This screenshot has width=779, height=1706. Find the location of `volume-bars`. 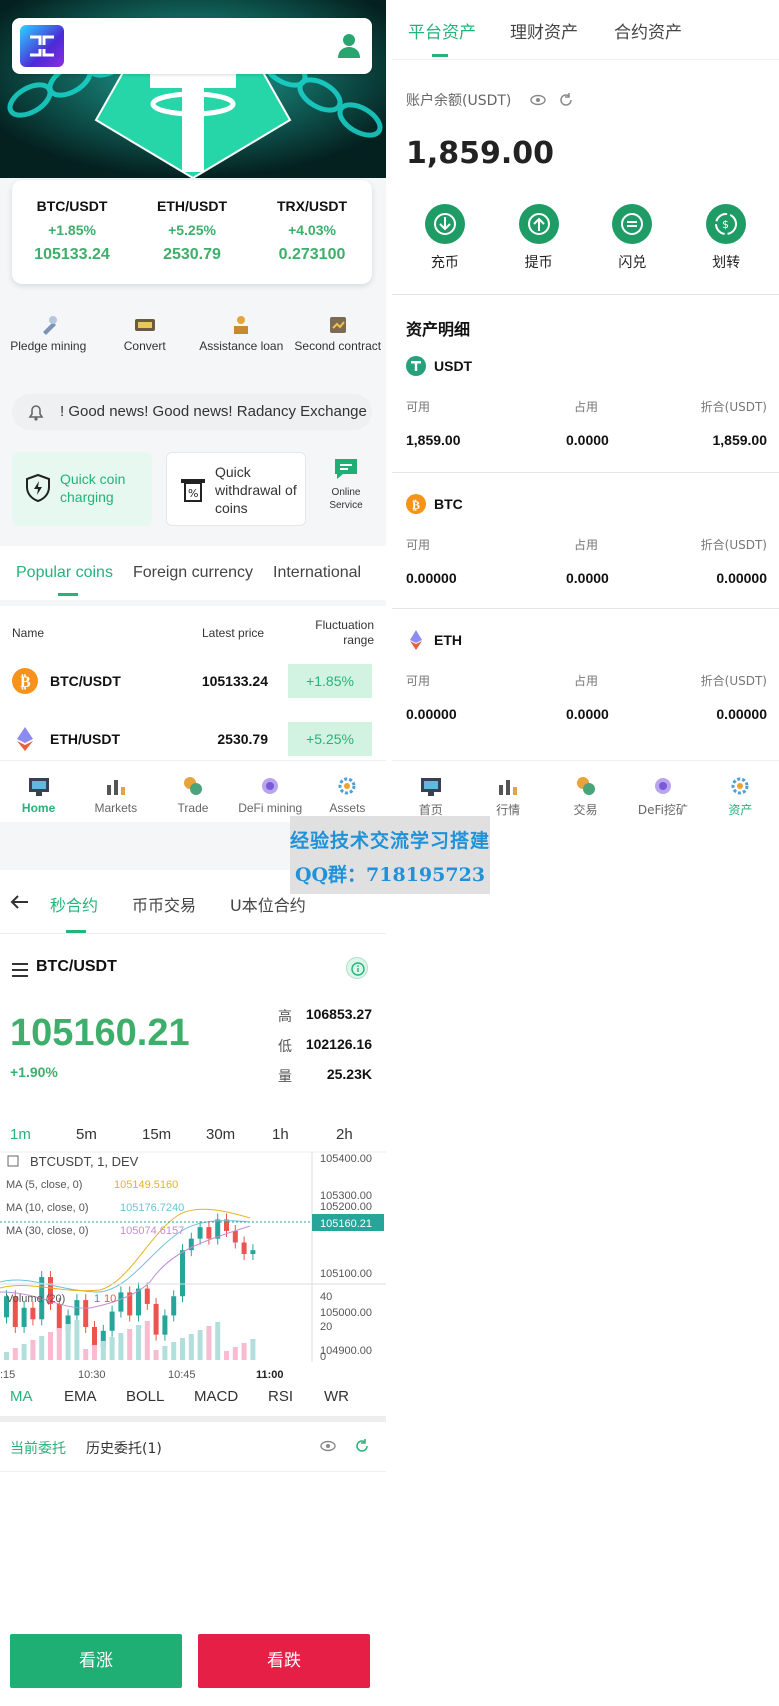

volume-bars is located at coordinates (130, 1340).